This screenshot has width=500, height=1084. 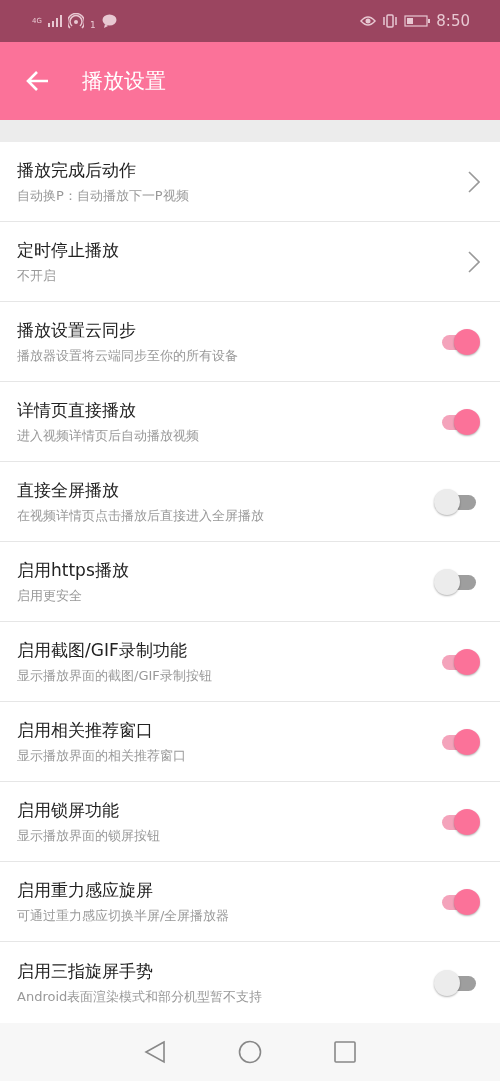 I want to click on setting-description: 播放器设置将云端同步至你的所有设备, so click(x=128, y=355).